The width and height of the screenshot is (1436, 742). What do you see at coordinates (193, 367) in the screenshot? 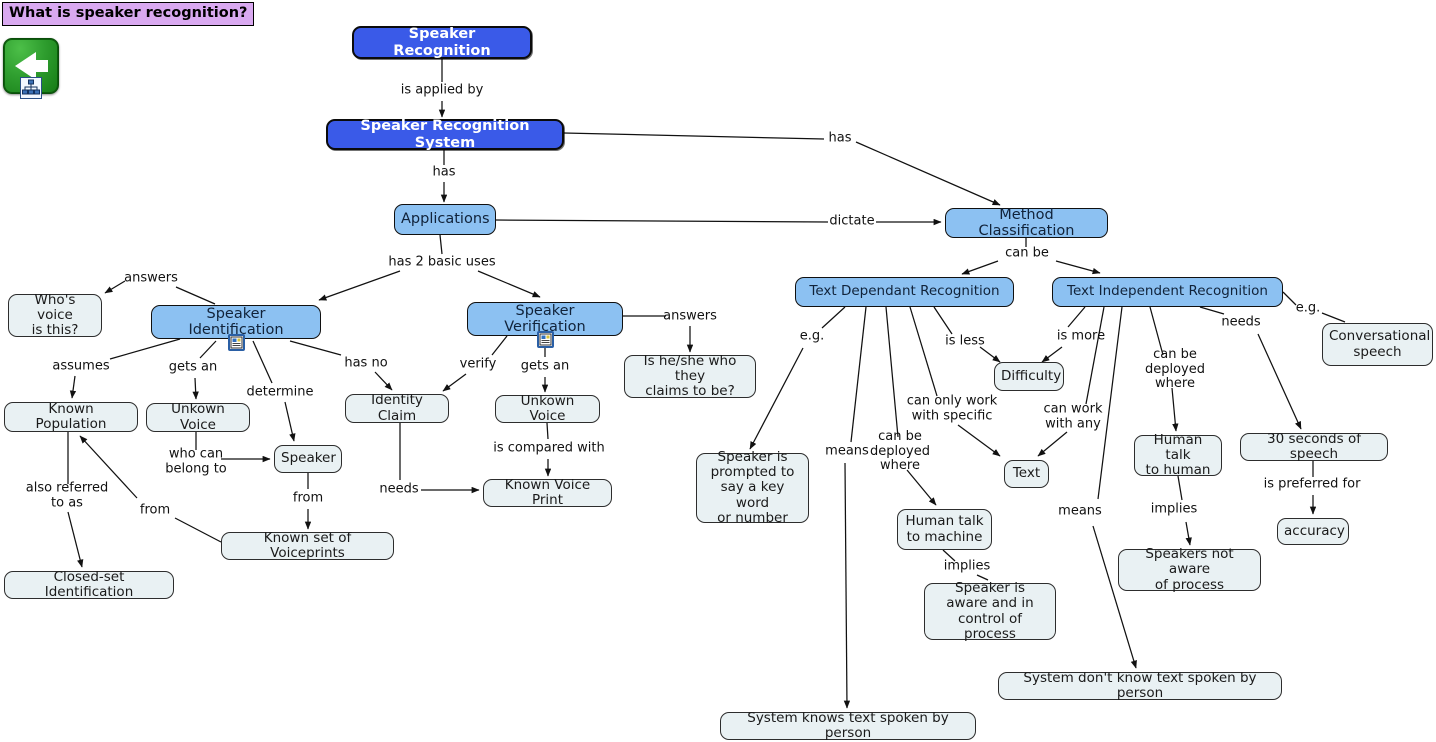
I see `edge-label-gets-an-left: gets an` at bounding box center [193, 367].